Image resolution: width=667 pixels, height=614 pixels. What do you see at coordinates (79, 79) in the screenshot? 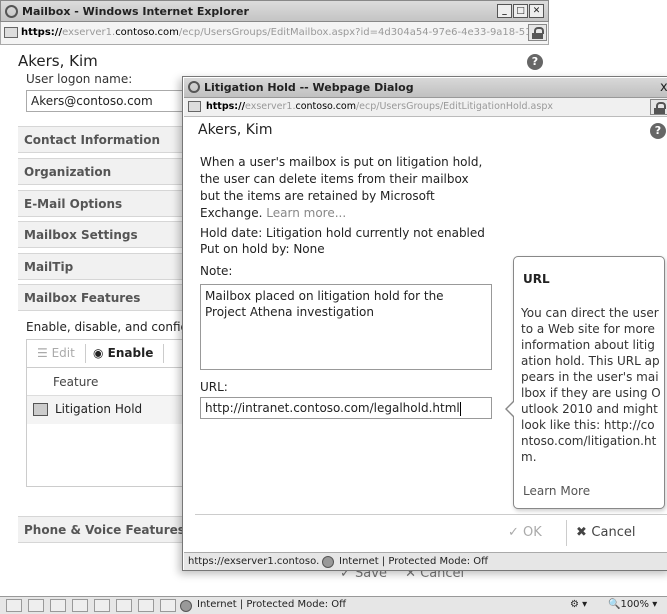
I see `logon-label: User logon name:` at bounding box center [79, 79].